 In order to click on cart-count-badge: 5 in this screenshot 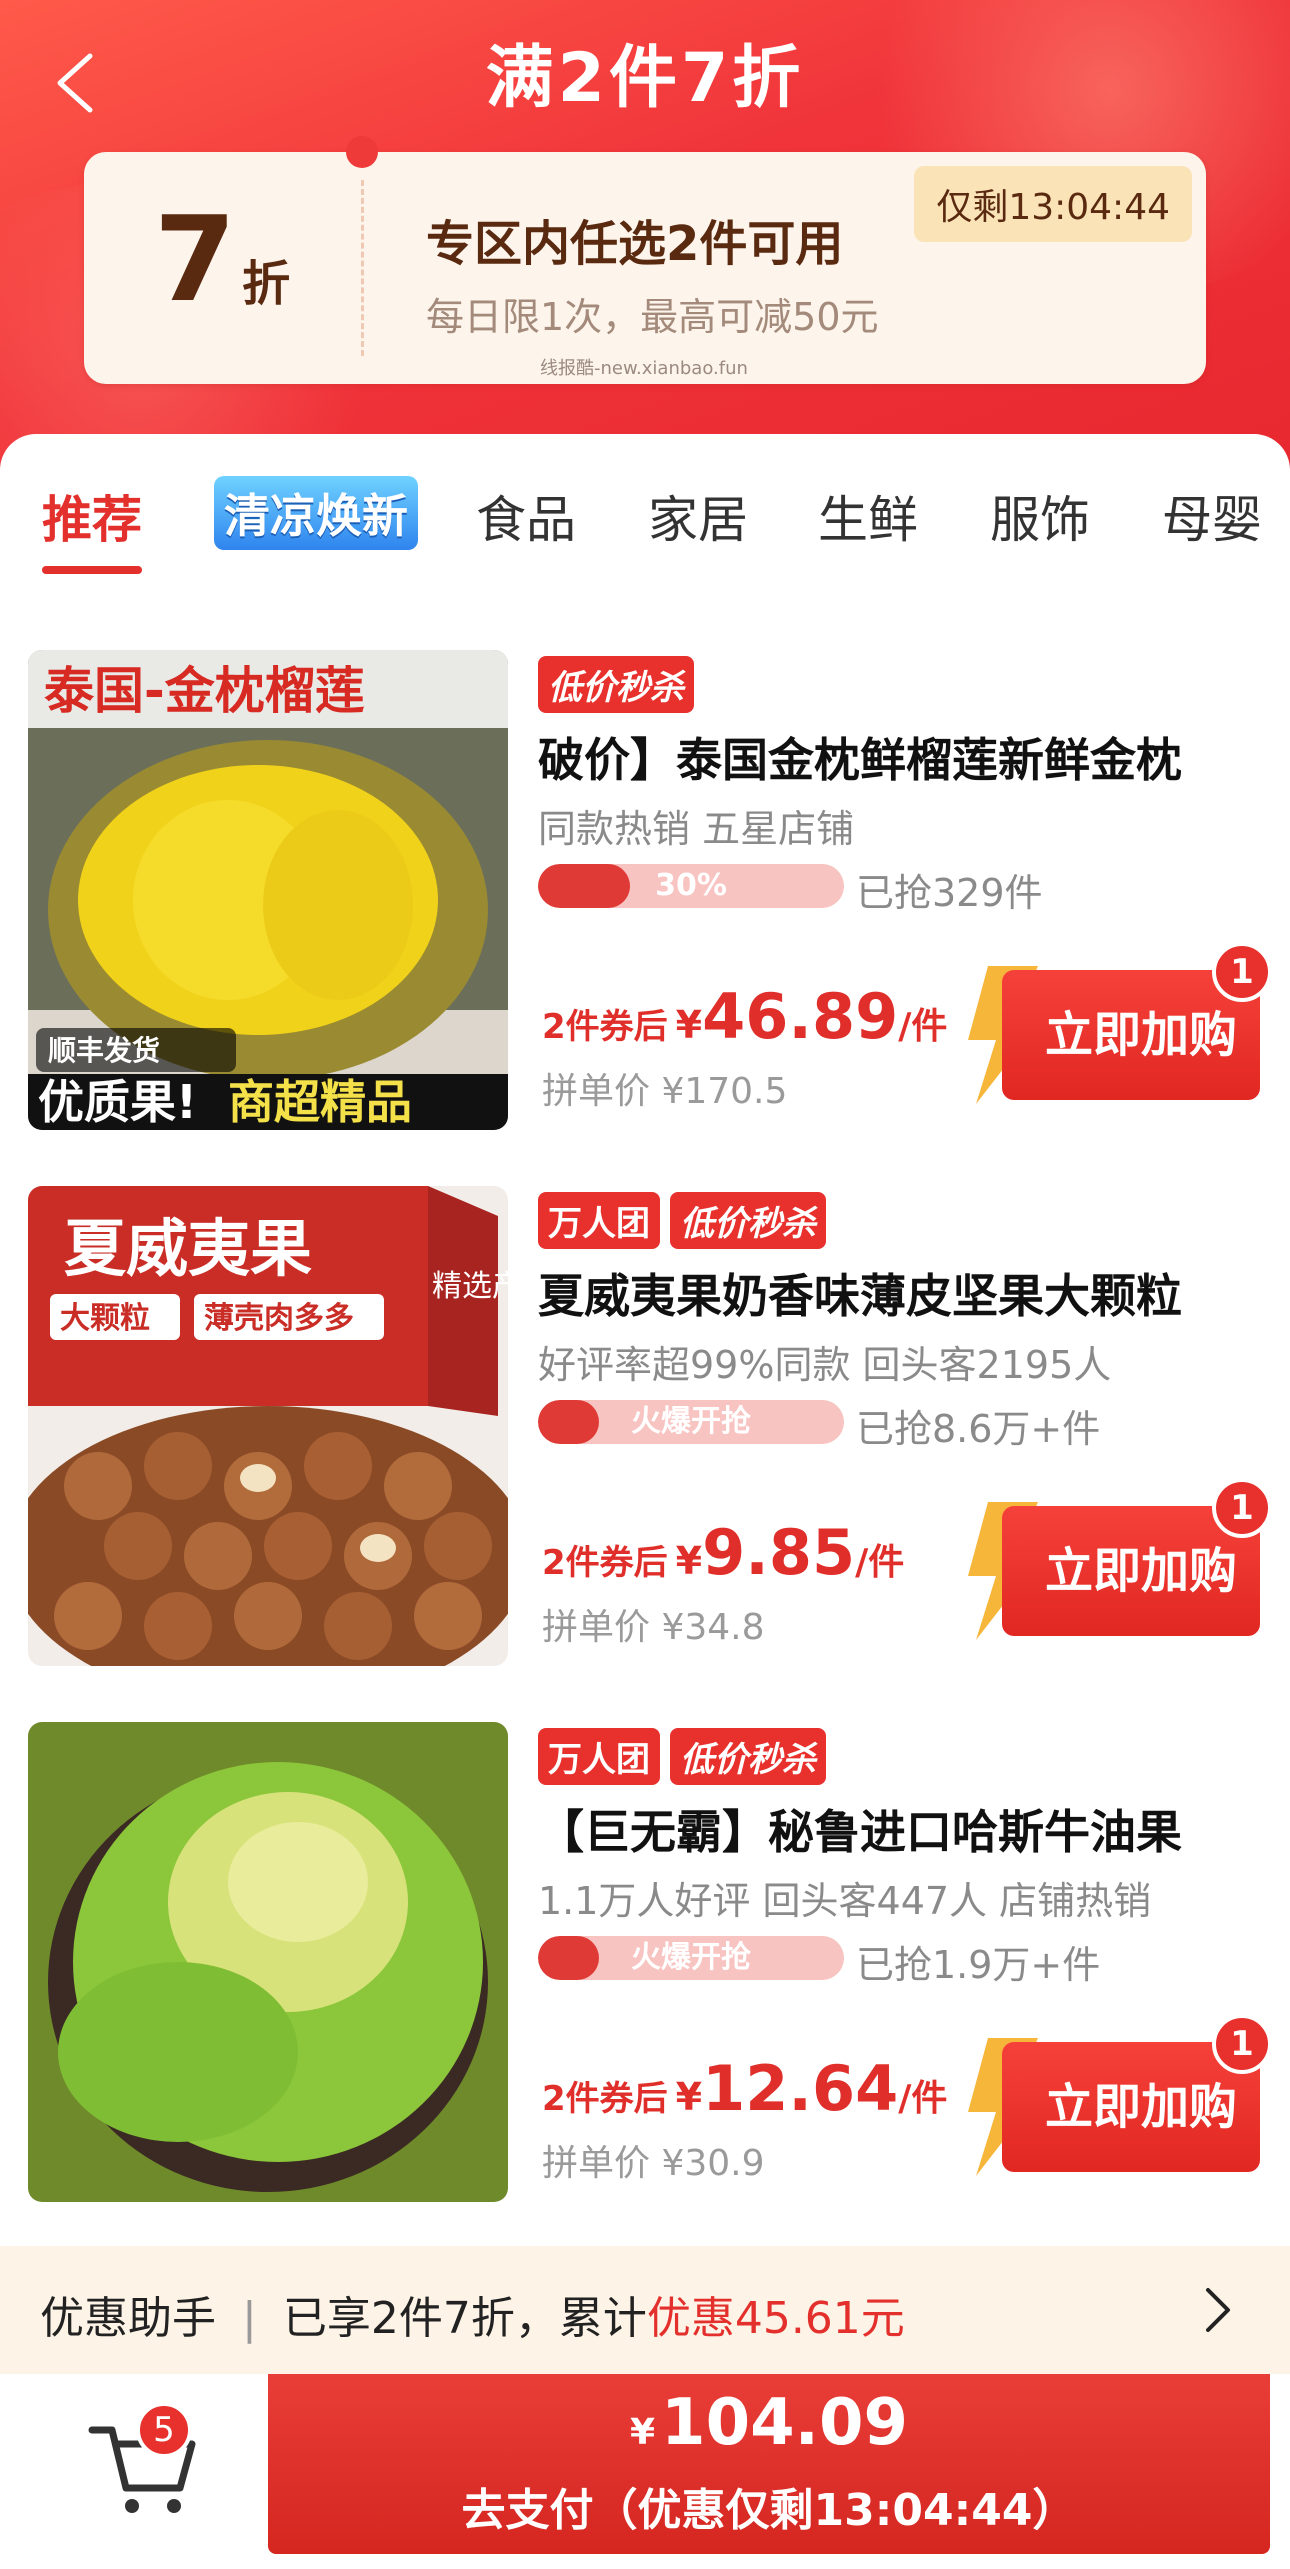, I will do `click(164, 2430)`.